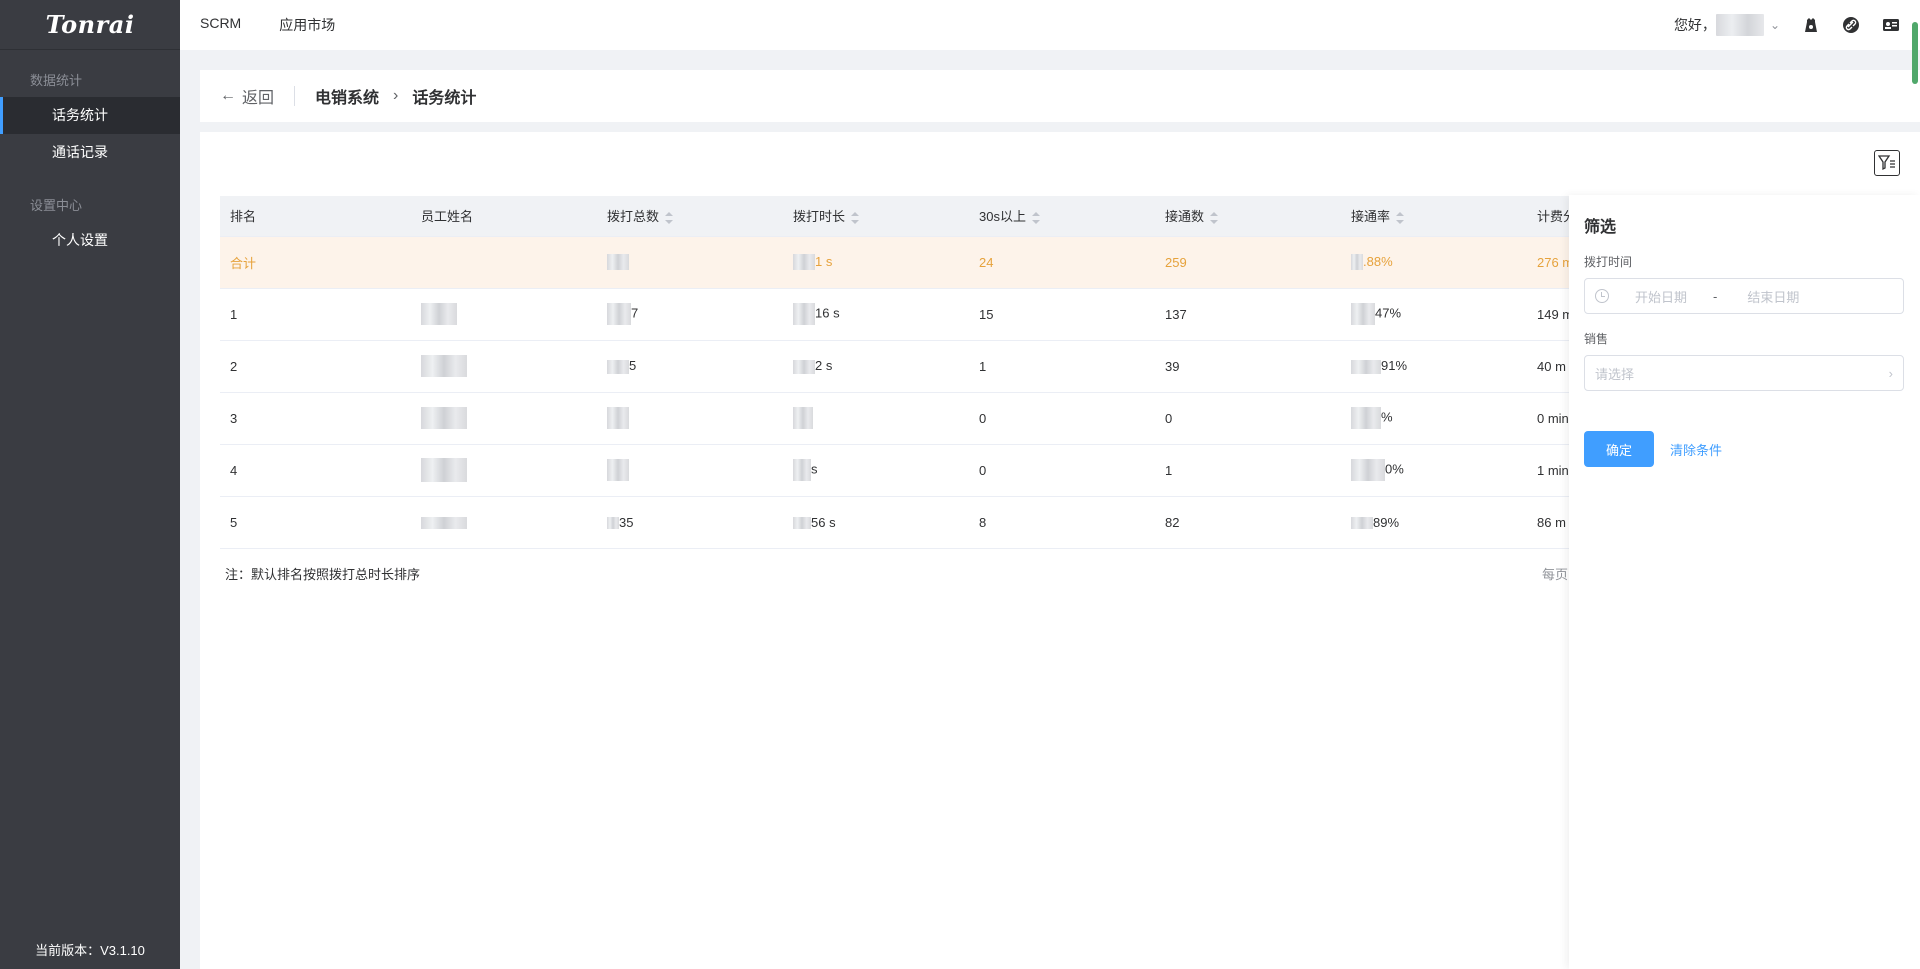 Image resolution: width=1920 pixels, height=969 pixels. I want to click on cell-connected: 137, so click(1248, 314).